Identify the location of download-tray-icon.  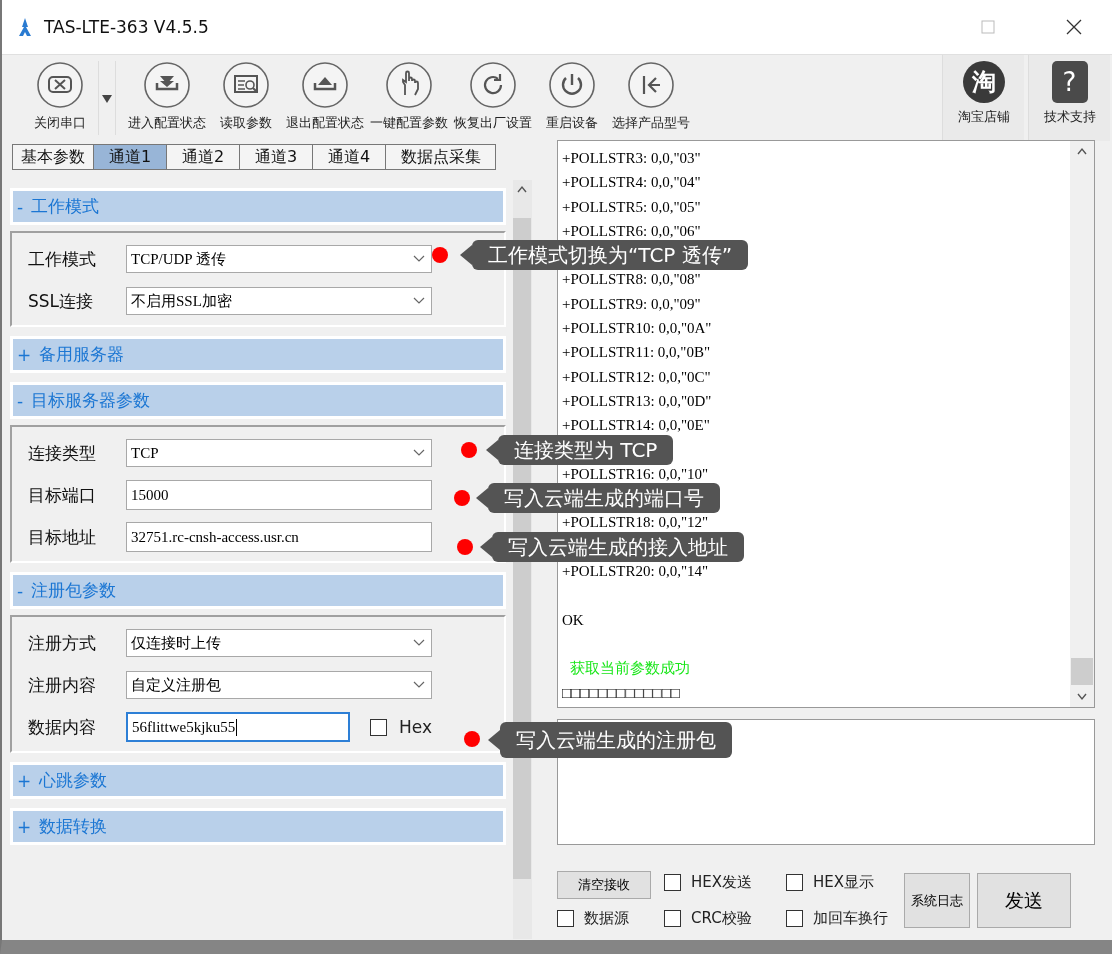
(167, 85).